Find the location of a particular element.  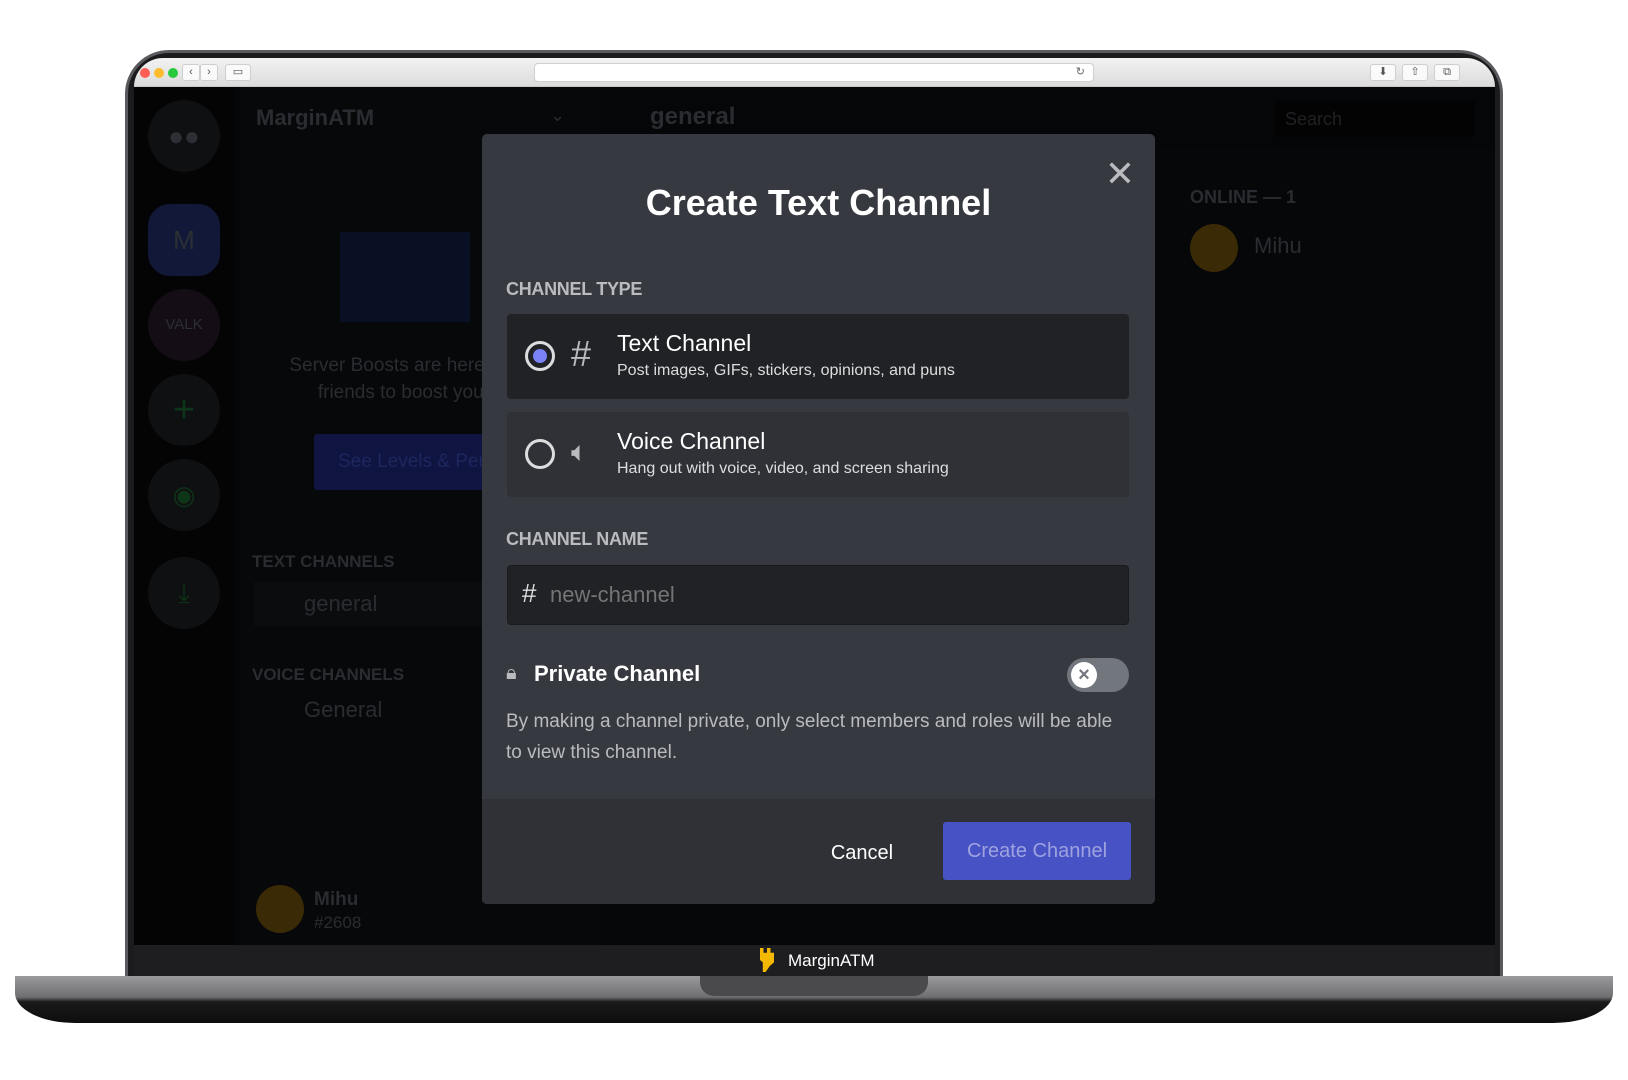

downloads-icon: ⬇ is located at coordinates (1383, 72).